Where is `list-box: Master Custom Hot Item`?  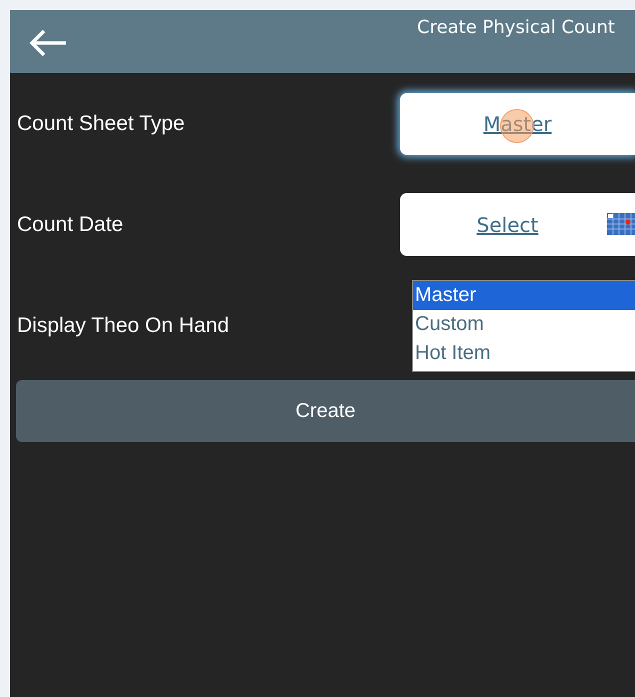 list-box: Master Custom Hot Item is located at coordinates (523, 326).